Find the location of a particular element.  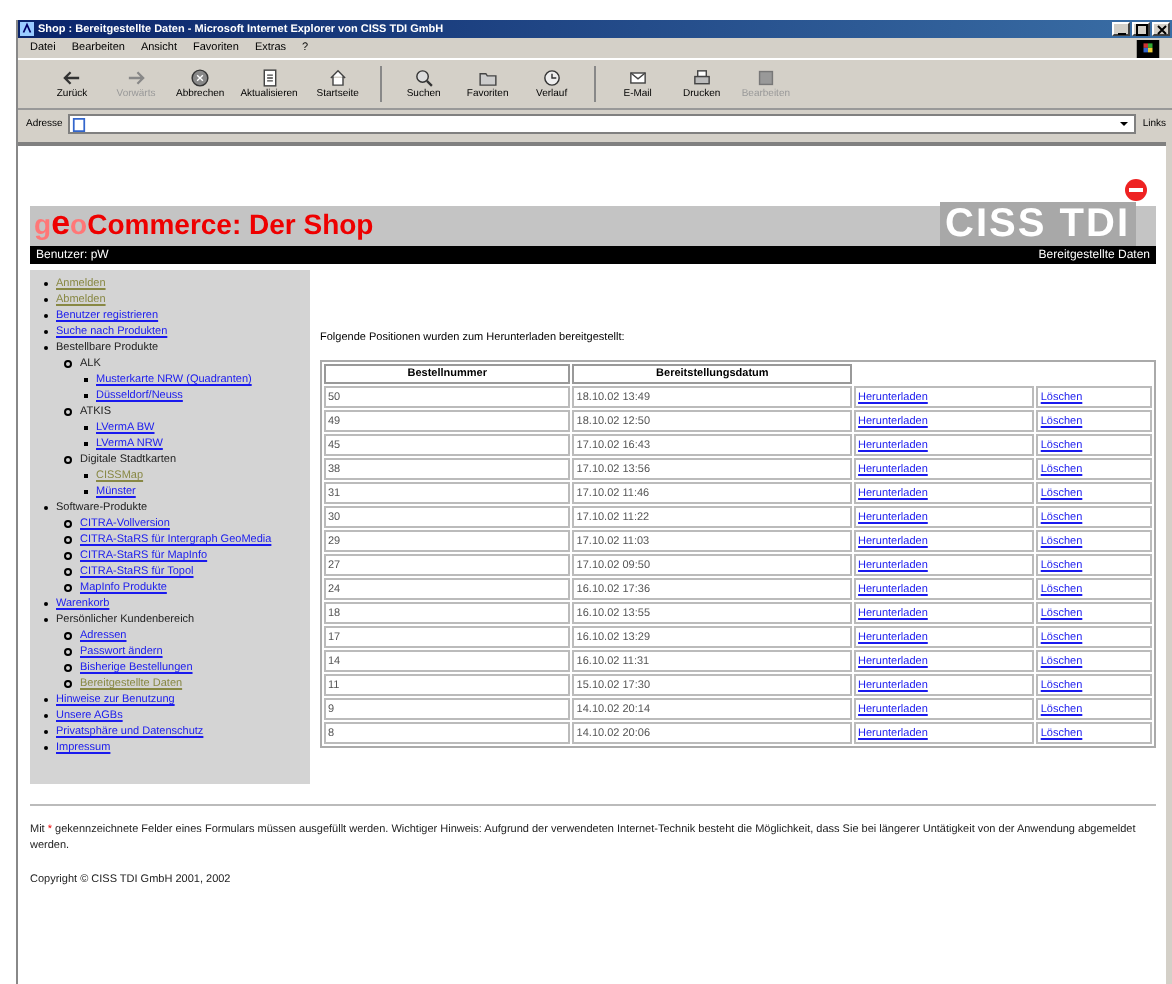

close-icon is located at coordinates (1161, 29).